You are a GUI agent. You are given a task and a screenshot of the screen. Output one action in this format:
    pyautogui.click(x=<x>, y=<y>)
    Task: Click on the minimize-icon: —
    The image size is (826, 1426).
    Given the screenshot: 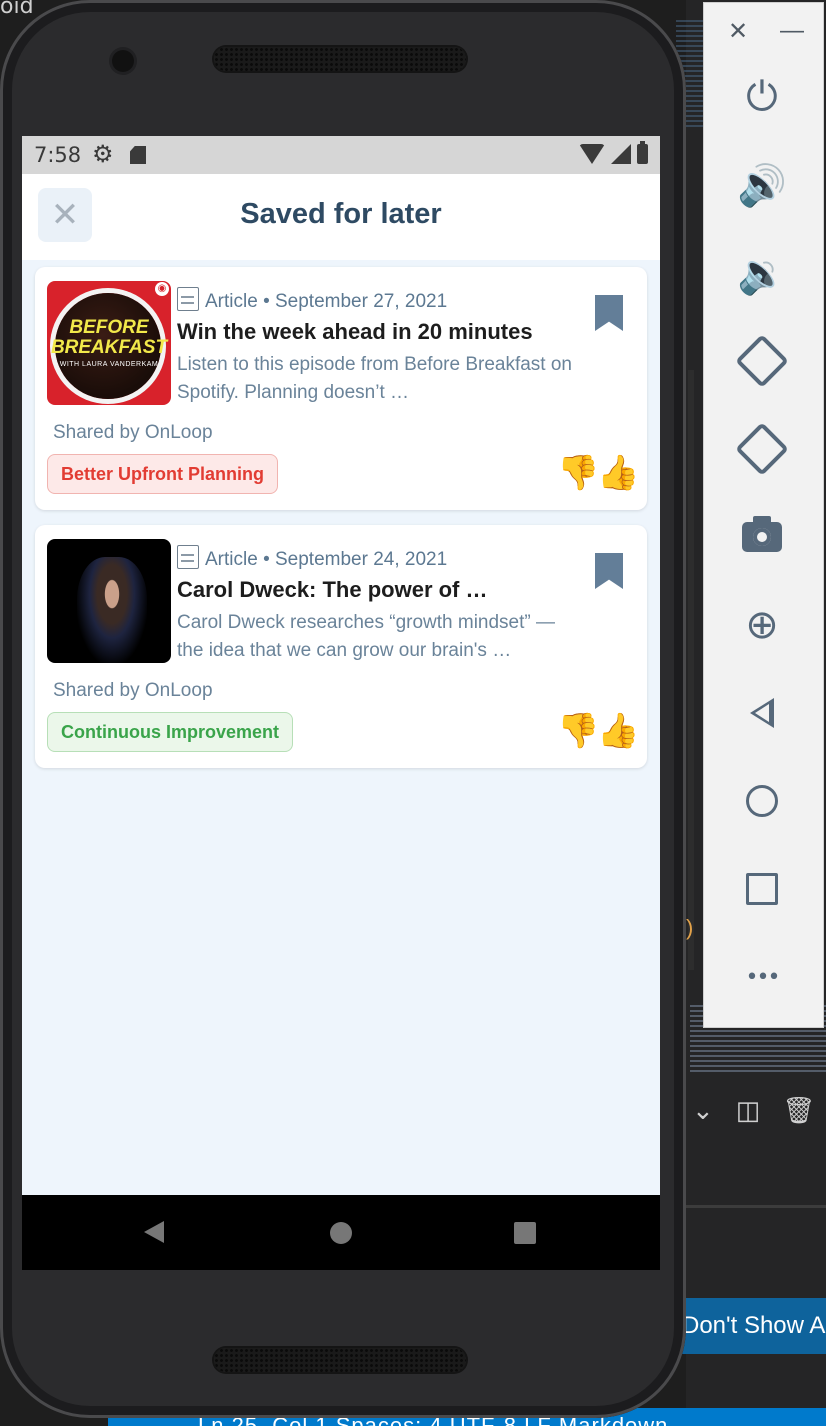 What is the action you would take?
    pyautogui.click(x=792, y=31)
    